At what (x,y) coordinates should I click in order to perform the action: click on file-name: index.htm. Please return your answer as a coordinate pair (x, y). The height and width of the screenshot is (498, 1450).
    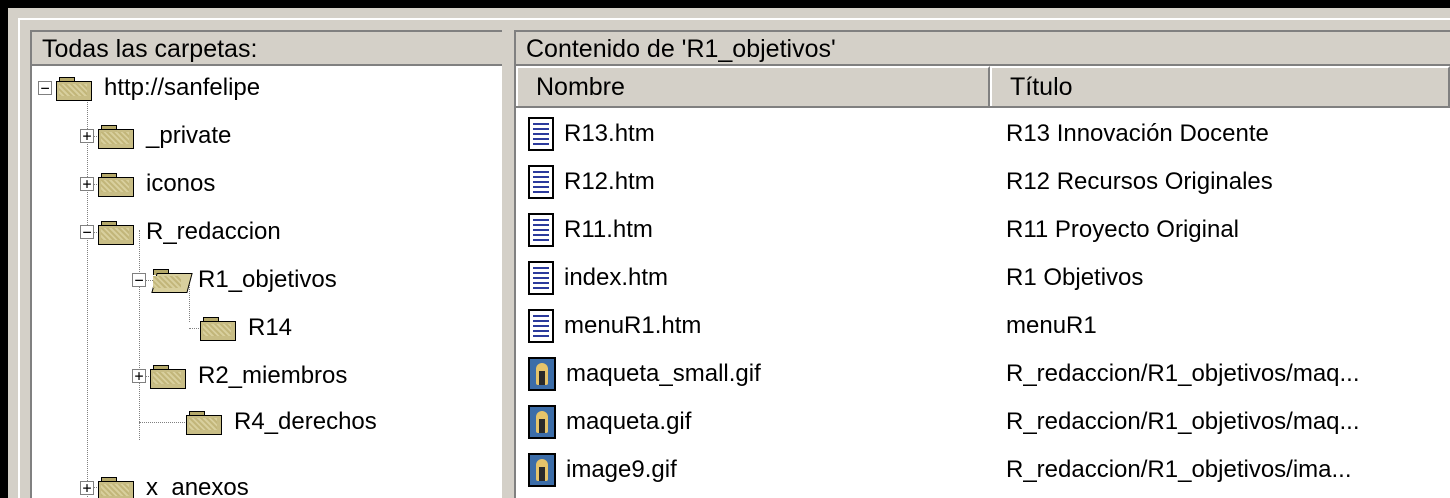
    Looking at the image, I should click on (616, 277).